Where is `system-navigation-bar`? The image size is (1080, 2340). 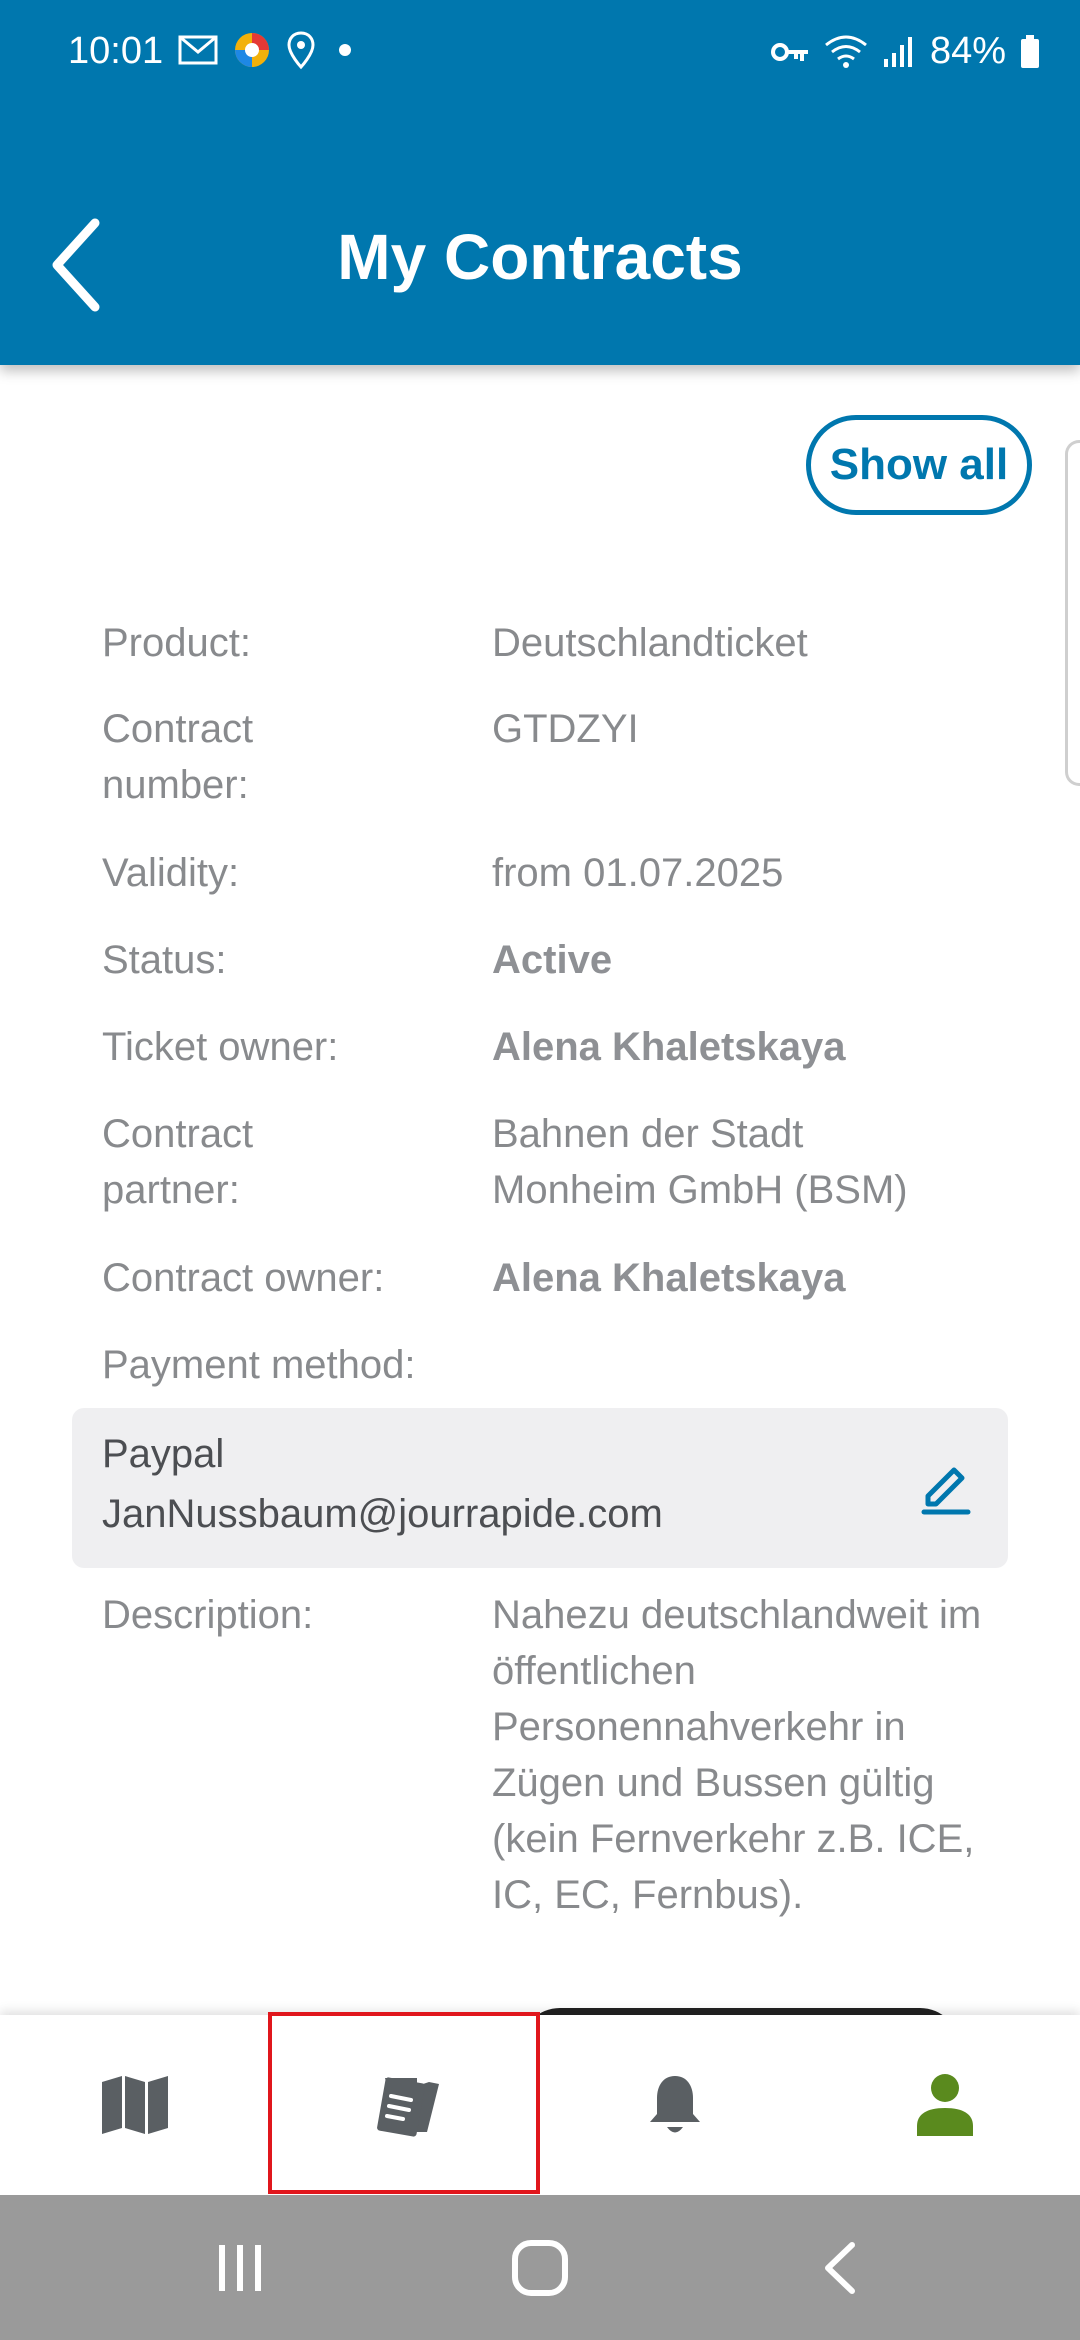 system-navigation-bar is located at coordinates (540, 2267).